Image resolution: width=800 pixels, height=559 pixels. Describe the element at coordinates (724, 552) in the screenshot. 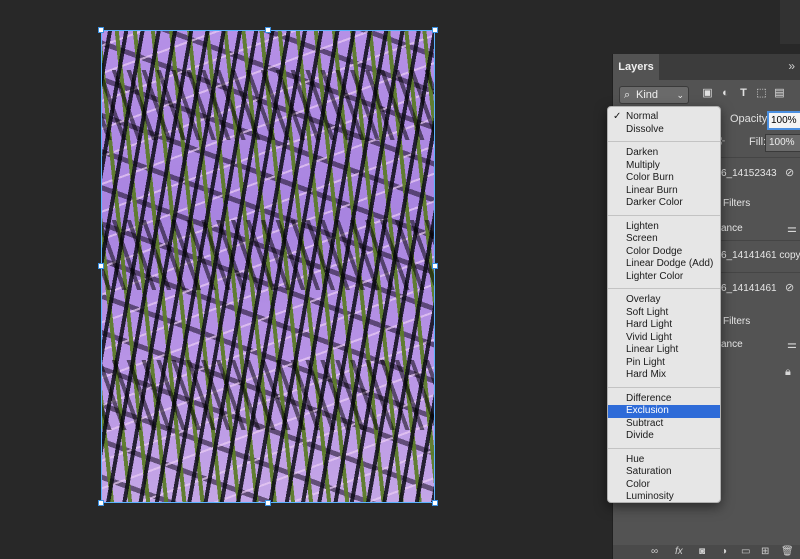

I see `adjustment-layer-icon: ◑` at that location.